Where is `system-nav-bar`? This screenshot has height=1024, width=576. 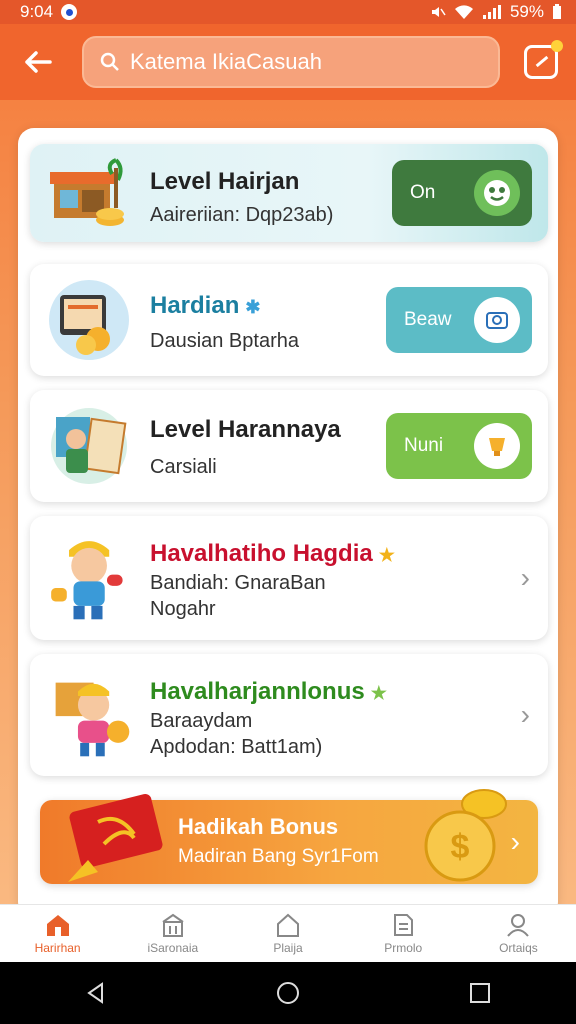
system-nav-bar is located at coordinates (288, 993).